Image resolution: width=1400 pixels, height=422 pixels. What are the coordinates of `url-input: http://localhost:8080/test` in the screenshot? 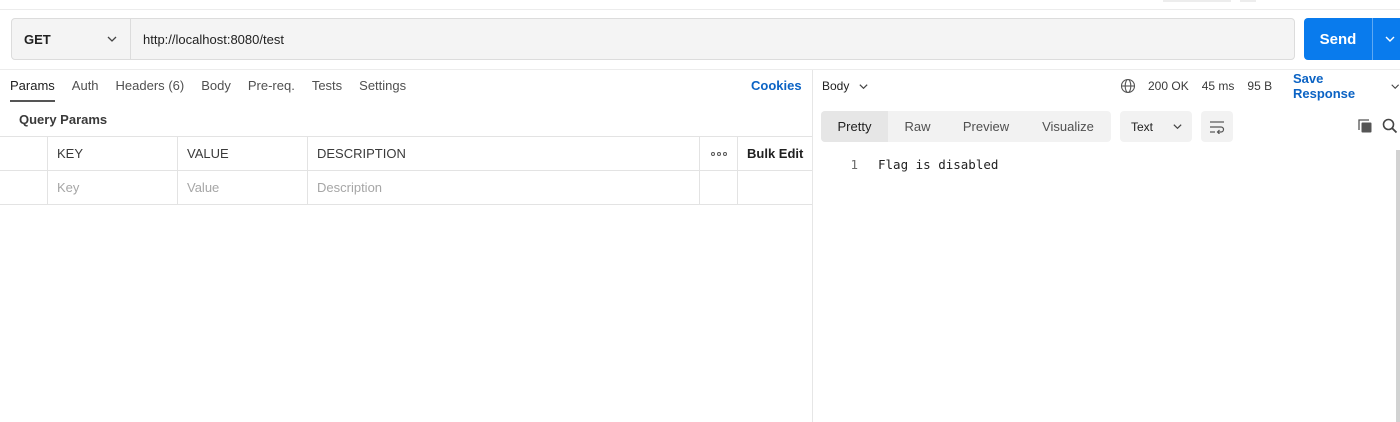 It's located at (712, 39).